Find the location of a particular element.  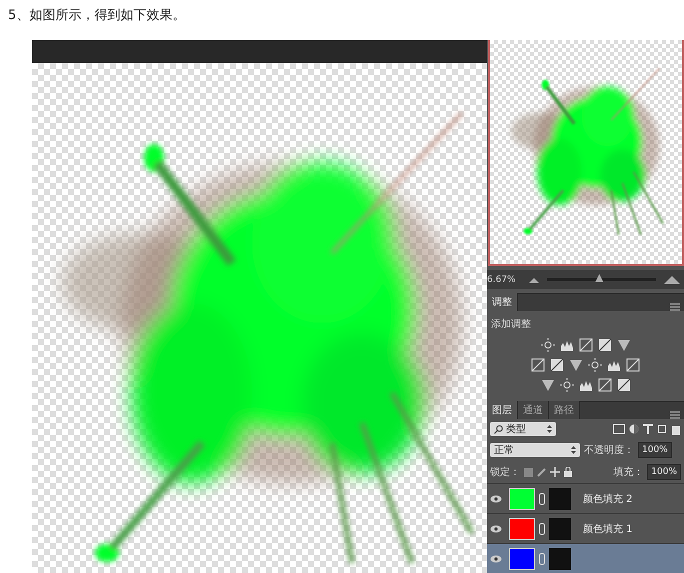

filter-dropdown: 类型 is located at coordinates (523, 429).